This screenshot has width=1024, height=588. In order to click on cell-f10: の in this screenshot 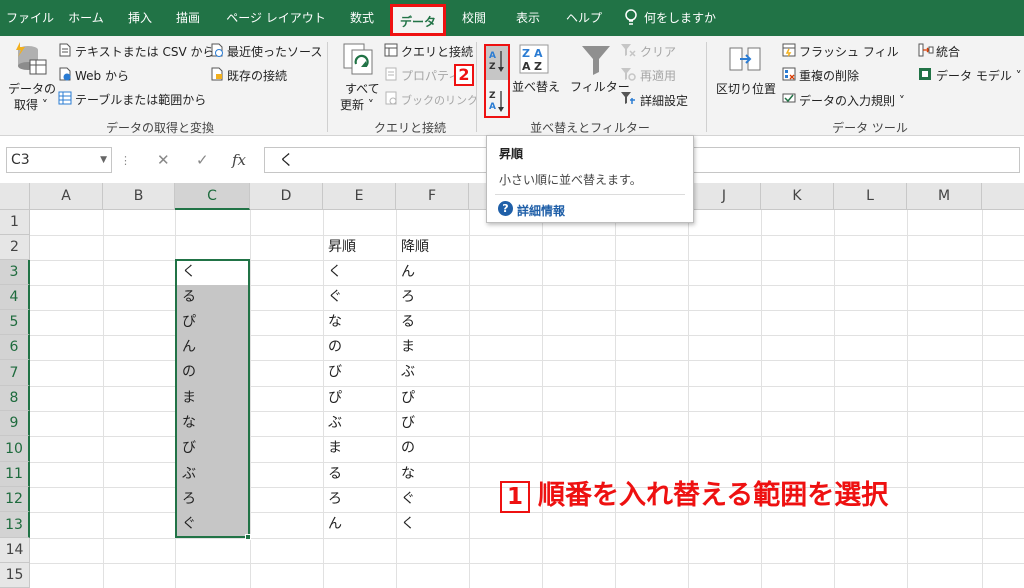, I will do `click(405, 448)`.